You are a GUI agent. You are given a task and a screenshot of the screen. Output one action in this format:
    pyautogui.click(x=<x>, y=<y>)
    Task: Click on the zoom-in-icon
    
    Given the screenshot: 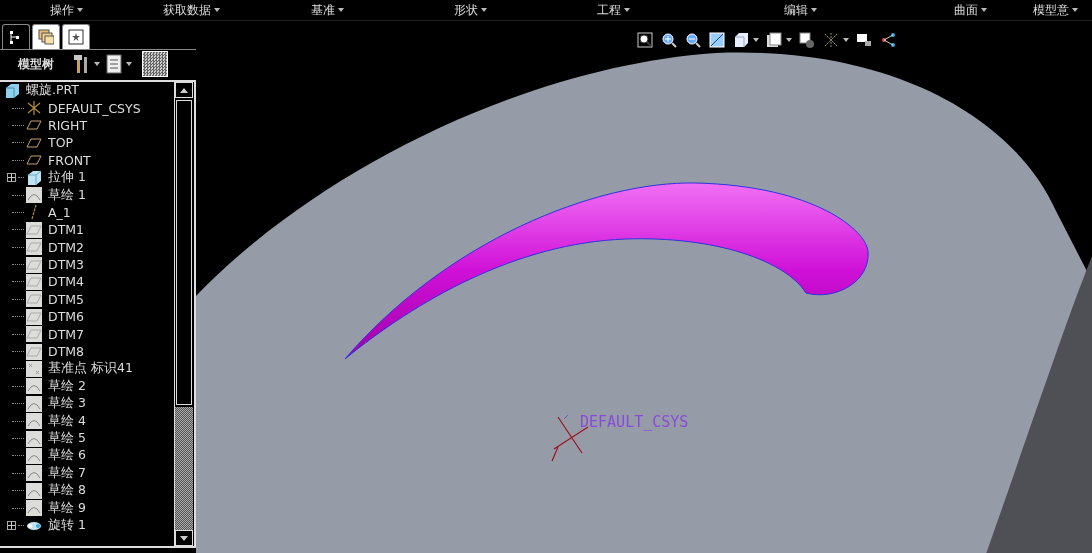 What is the action you would take?
    pyautogui.click(x=669, y=40)
    